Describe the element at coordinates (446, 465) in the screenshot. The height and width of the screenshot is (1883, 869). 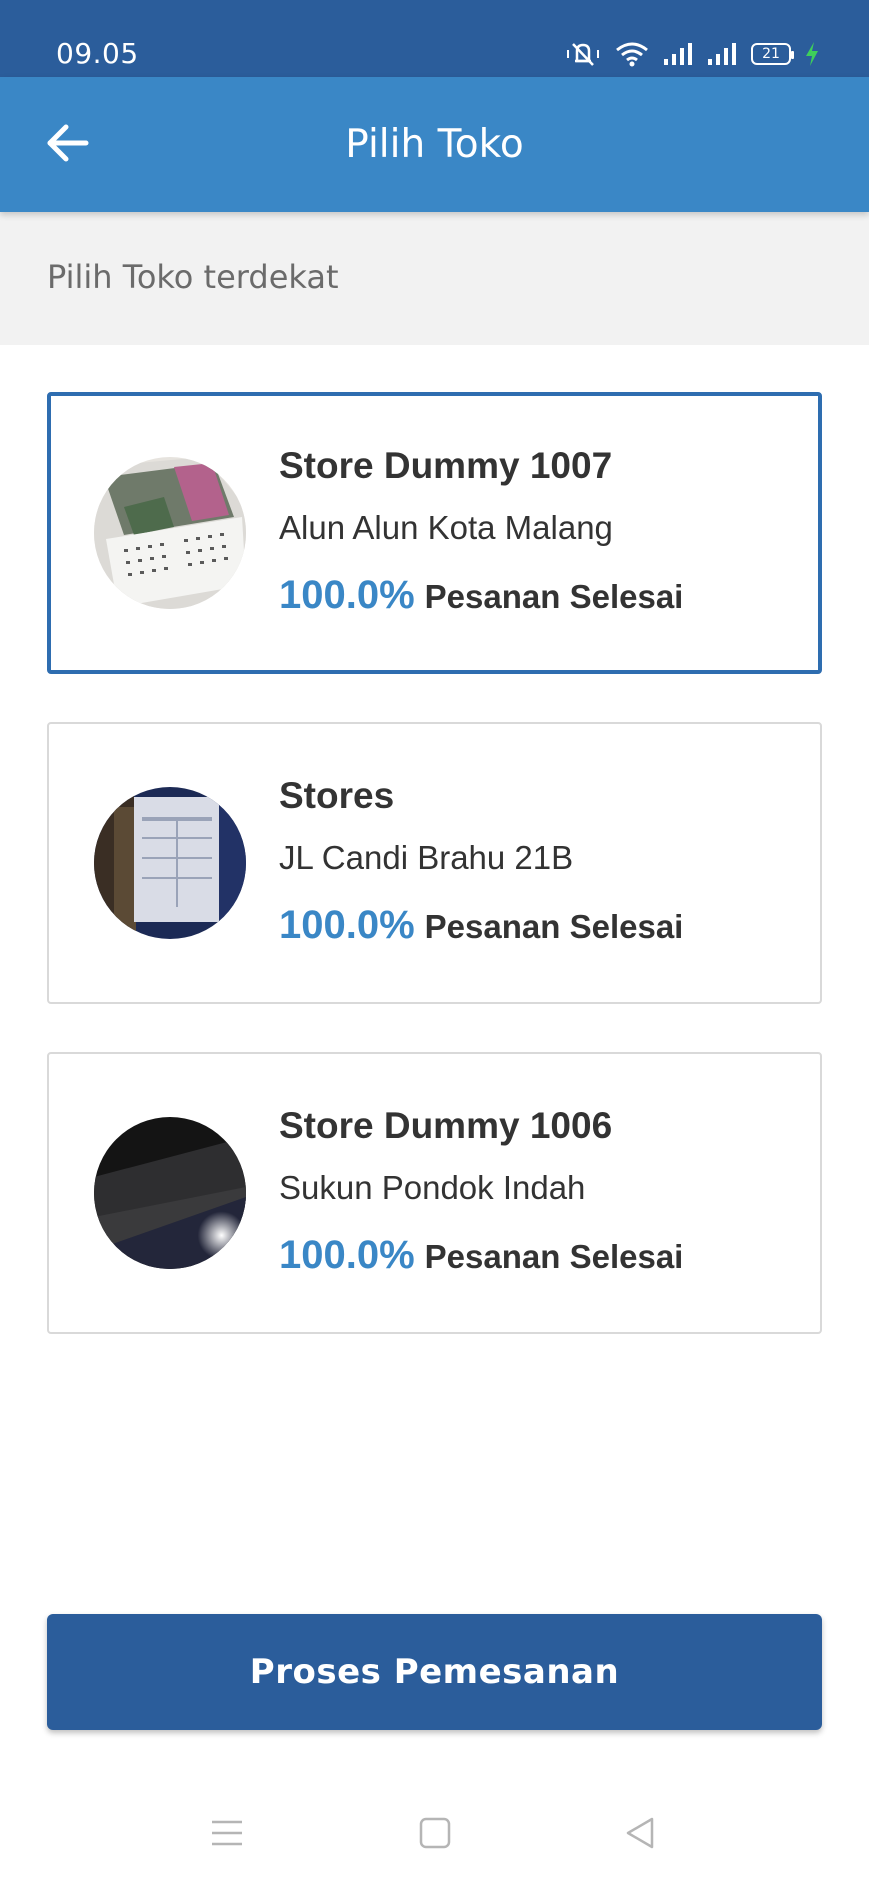
I see `store-name: Store Dummy 1007` at that location.